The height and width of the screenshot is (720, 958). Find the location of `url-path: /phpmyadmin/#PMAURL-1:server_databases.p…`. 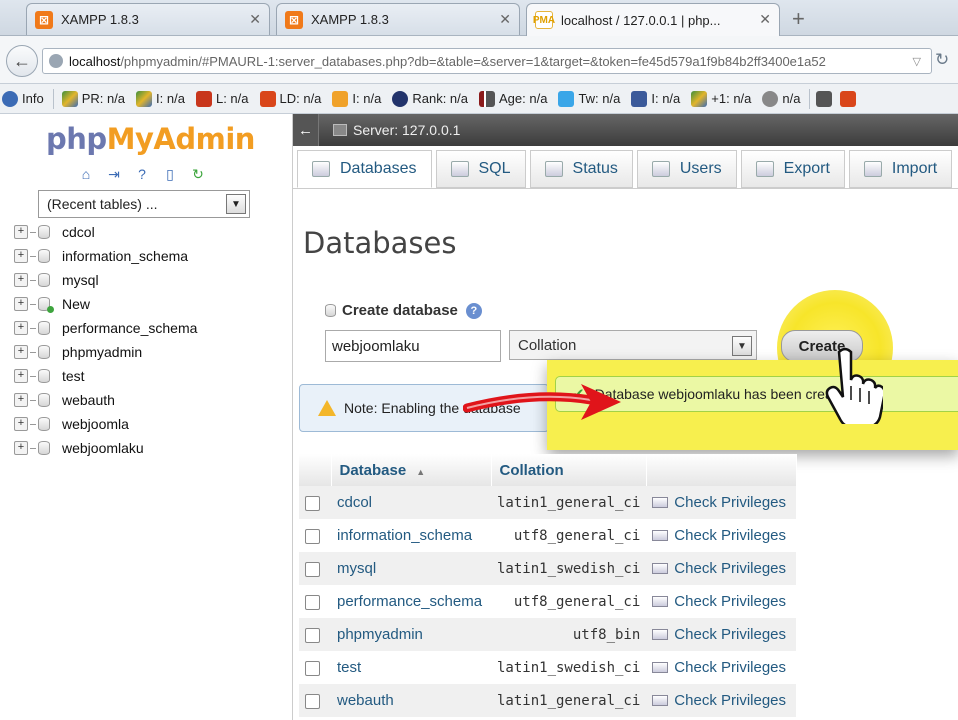

url-path: /phpmyadmin/#PMAURL-1:server_databases.p… is located at coordinates (473, 61).